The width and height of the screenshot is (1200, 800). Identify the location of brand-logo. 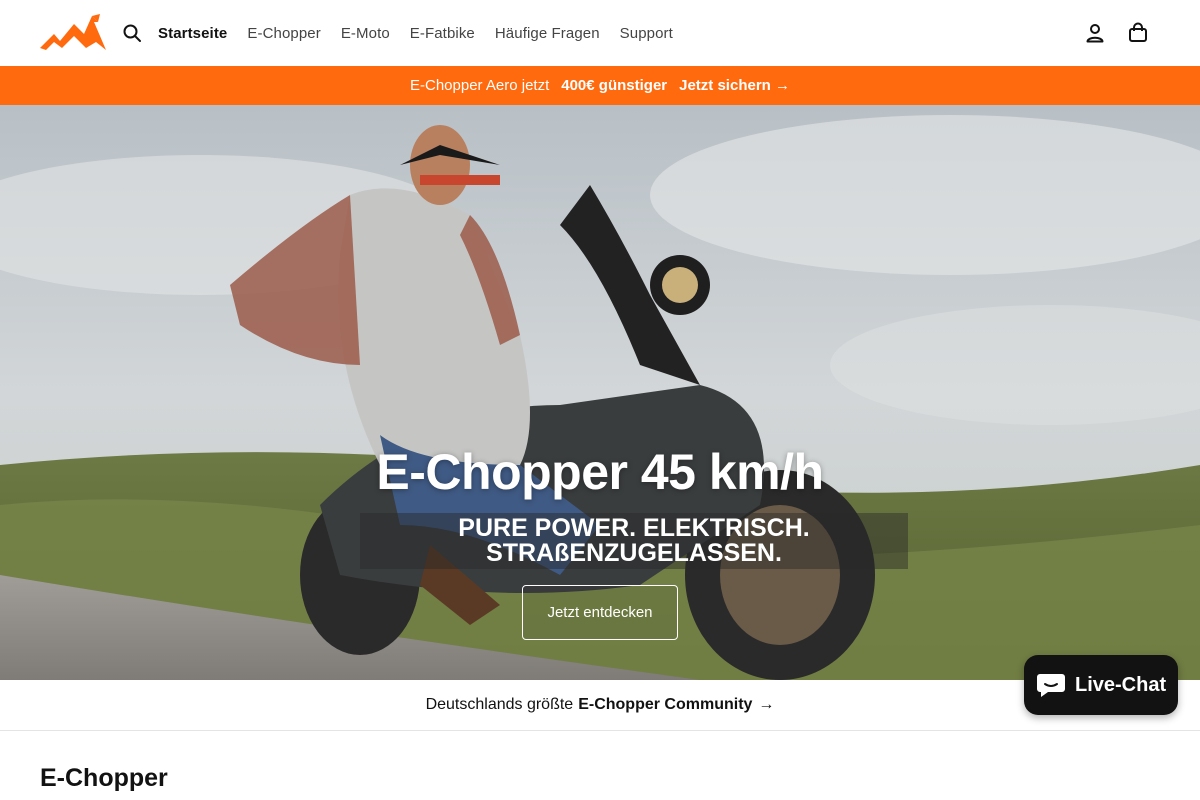
(73, 32).